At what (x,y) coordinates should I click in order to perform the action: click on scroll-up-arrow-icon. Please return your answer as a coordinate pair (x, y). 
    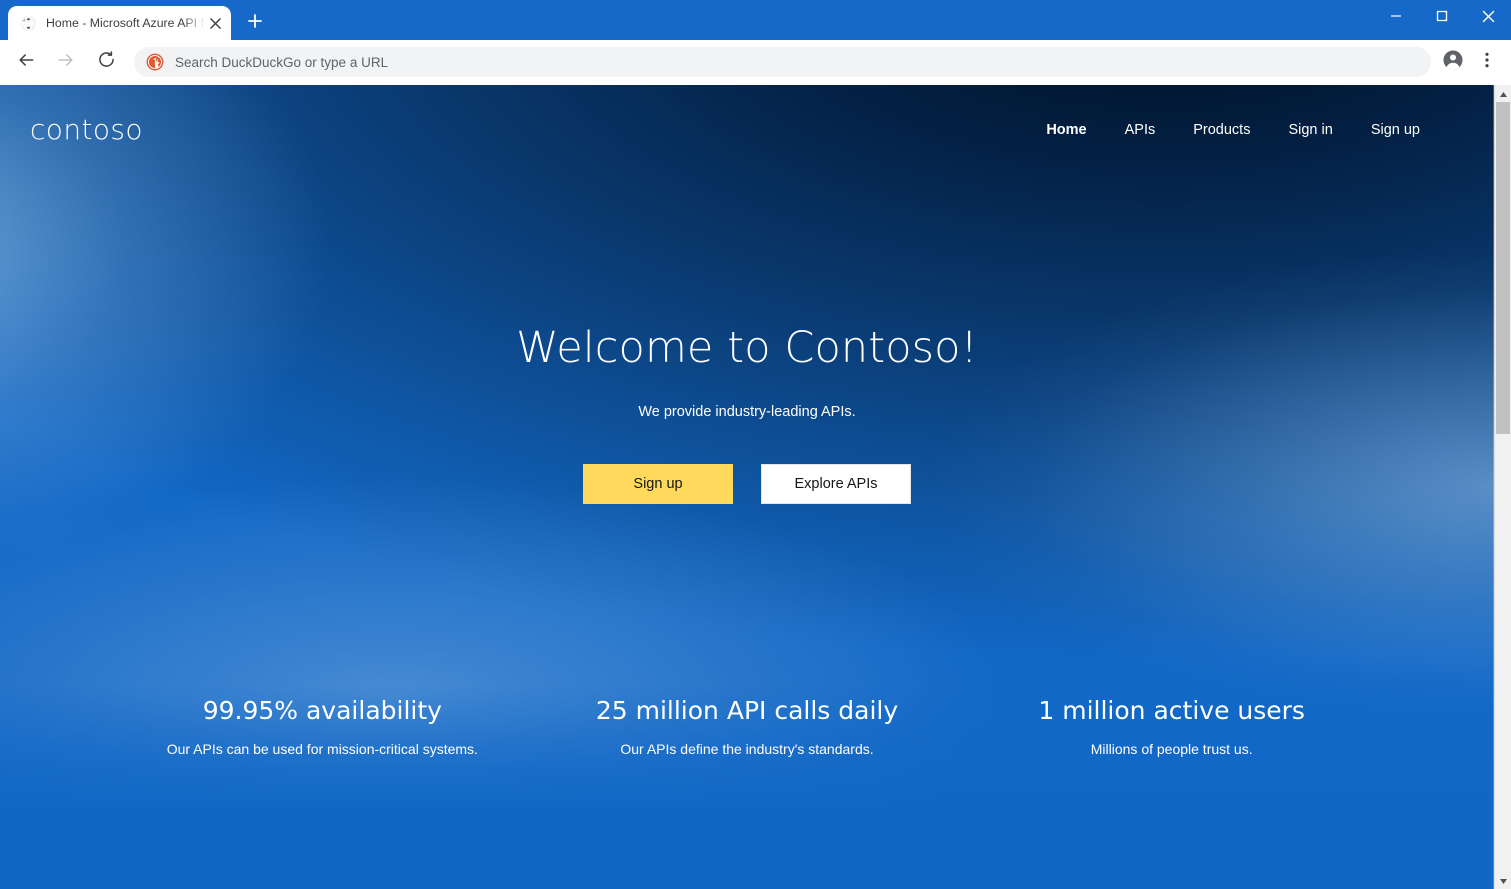
    Looking at the image, I should click on (1503, 94).